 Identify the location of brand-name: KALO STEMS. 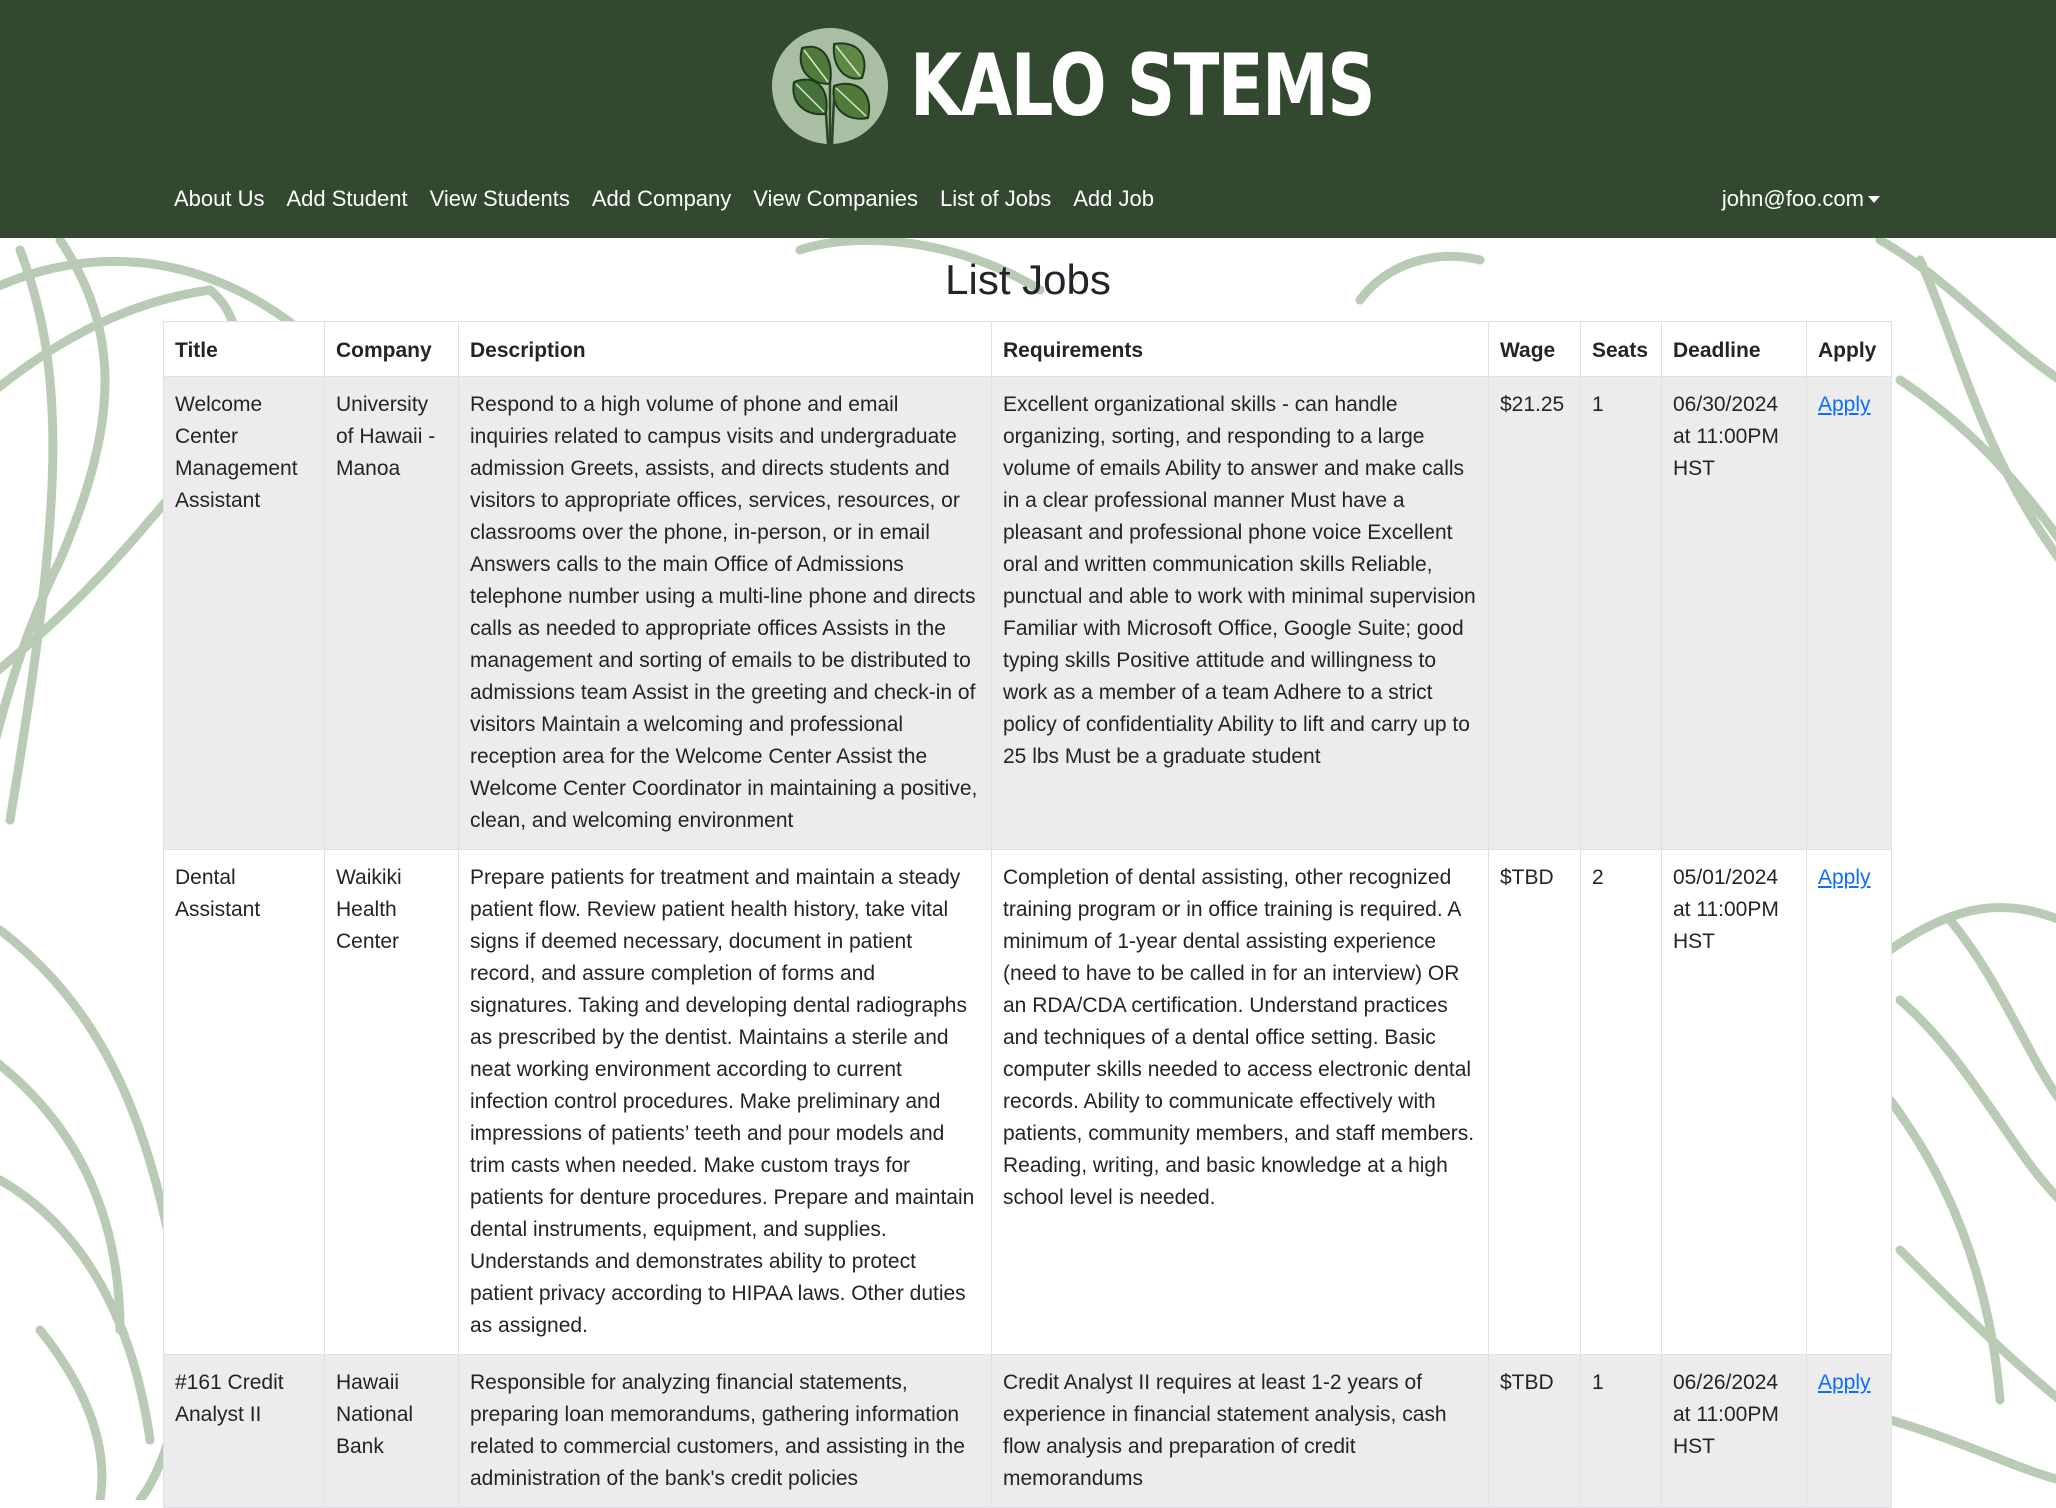
(1143, 86).